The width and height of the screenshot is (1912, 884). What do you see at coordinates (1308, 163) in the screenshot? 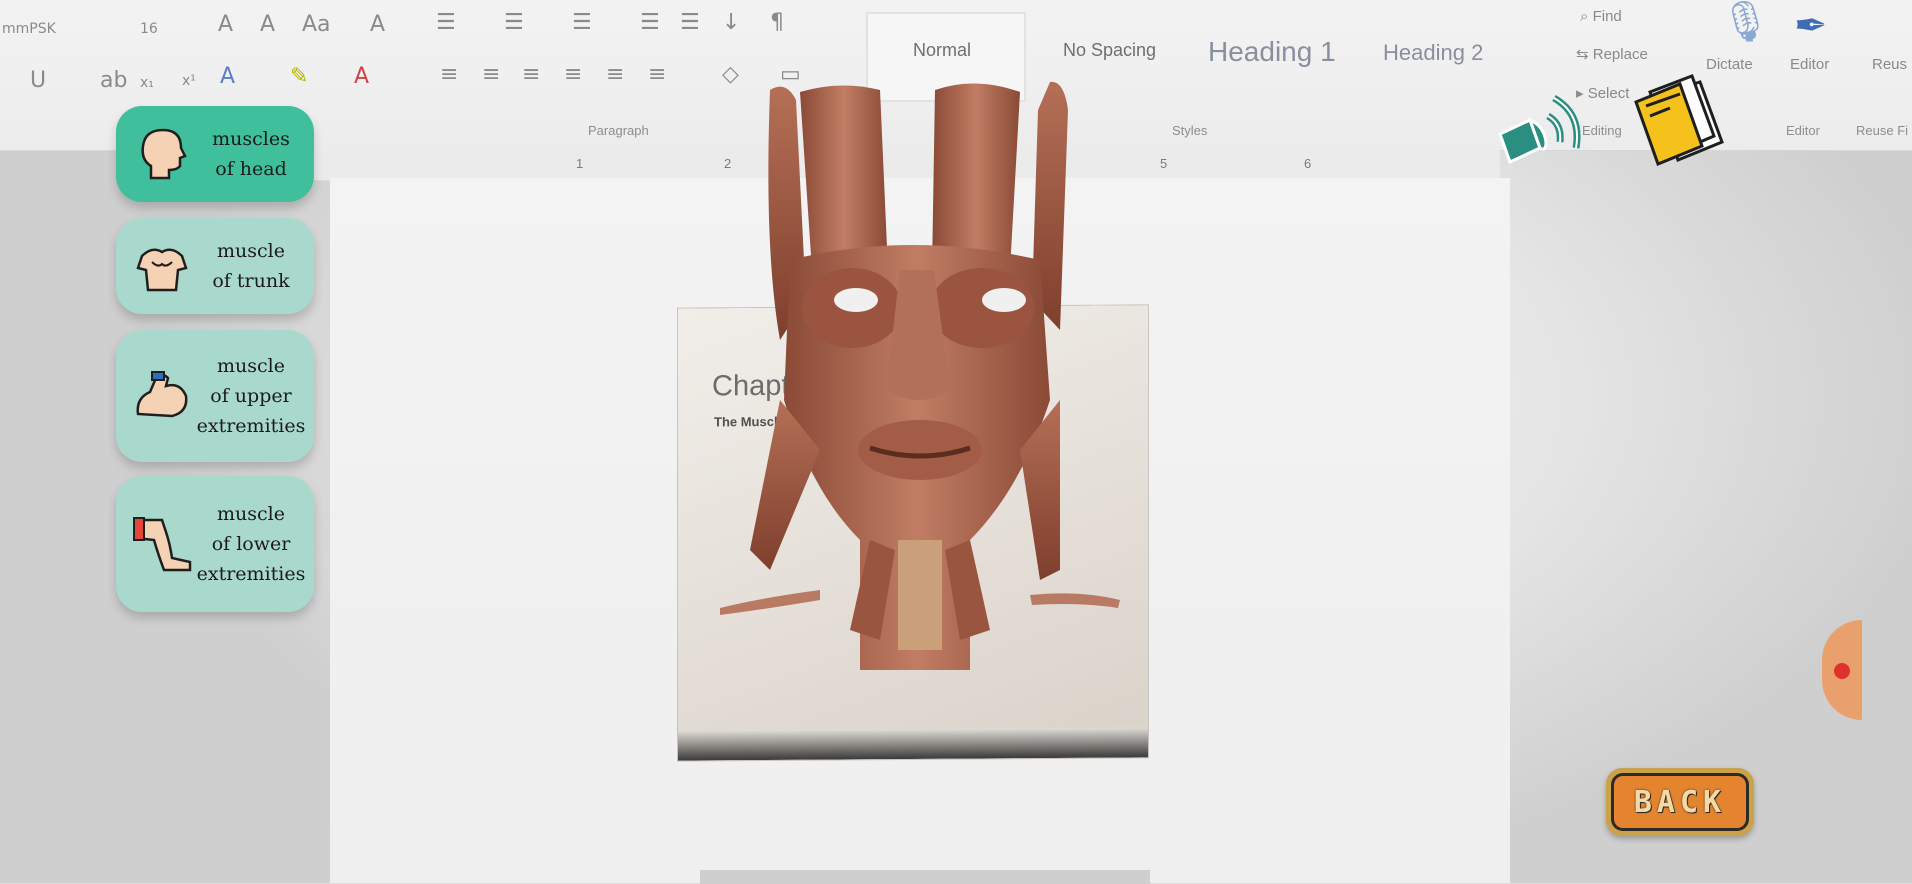
I see `ruler-number: 6` at bounding box center [1308, 163].